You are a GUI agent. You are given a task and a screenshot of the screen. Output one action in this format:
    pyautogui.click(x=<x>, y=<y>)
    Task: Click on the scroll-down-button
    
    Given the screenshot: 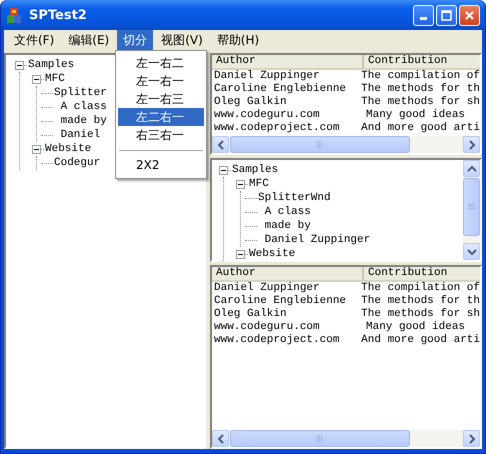 What is the action you would take?
    pyautogui.click(x=471, y=251)
    